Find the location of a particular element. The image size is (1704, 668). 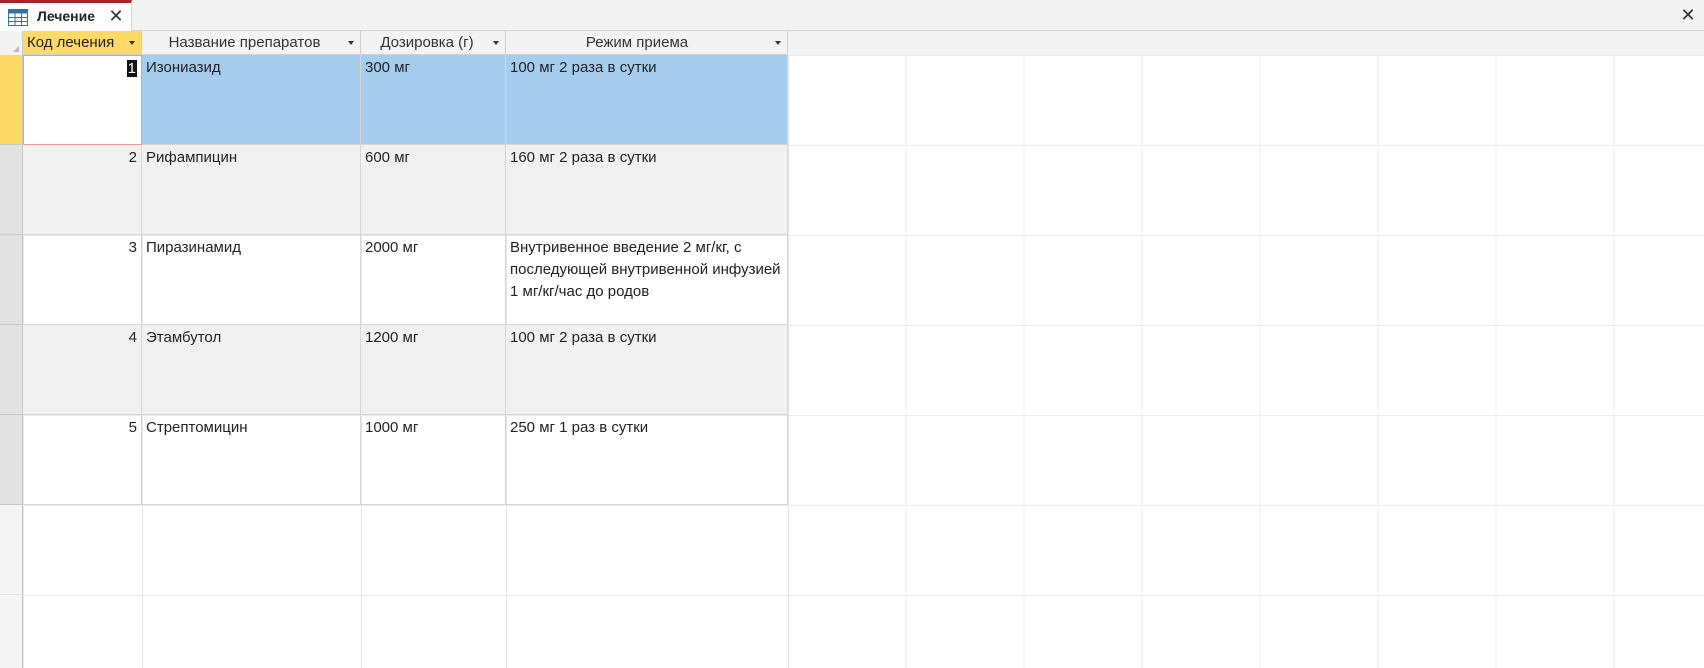

document-tab-bar: Лечение ✕ ✕ is located at coordinates (852, 15).